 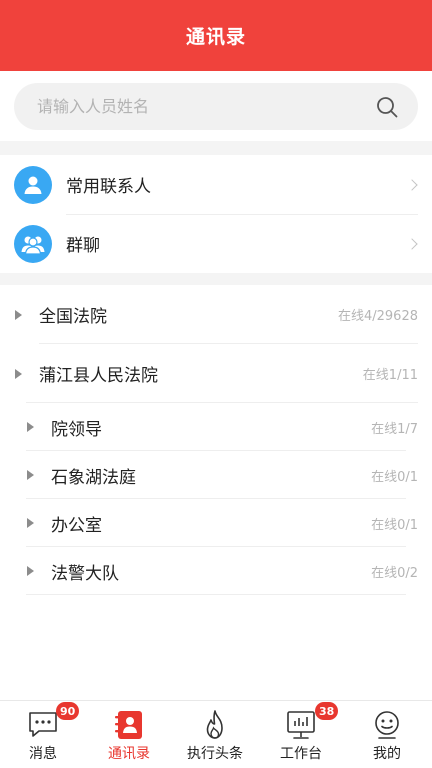 What do you see at coordinates (33, 184) in the screenshot?
I see `contact-person-icon` at bounding box center [33, 184].